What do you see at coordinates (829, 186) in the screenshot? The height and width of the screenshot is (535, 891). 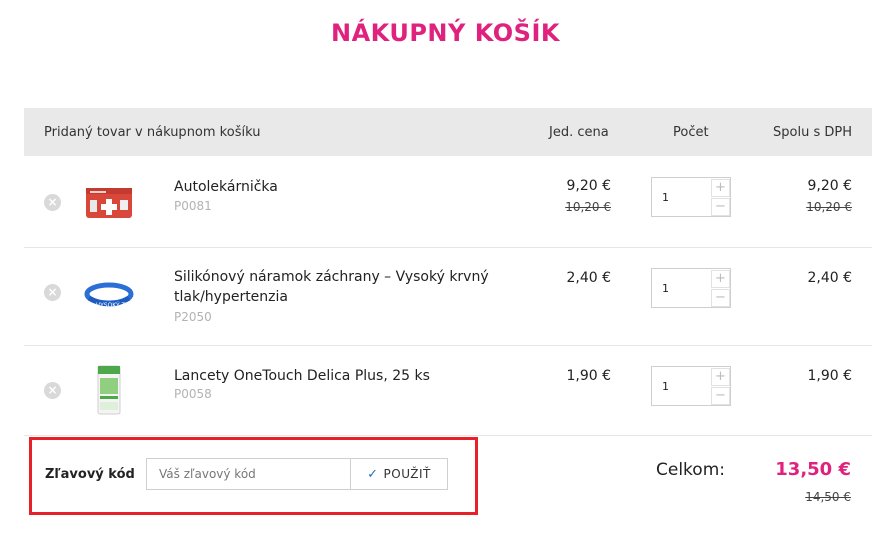 I see `line-total: 9,20 €` at bounding box center [829, 186].